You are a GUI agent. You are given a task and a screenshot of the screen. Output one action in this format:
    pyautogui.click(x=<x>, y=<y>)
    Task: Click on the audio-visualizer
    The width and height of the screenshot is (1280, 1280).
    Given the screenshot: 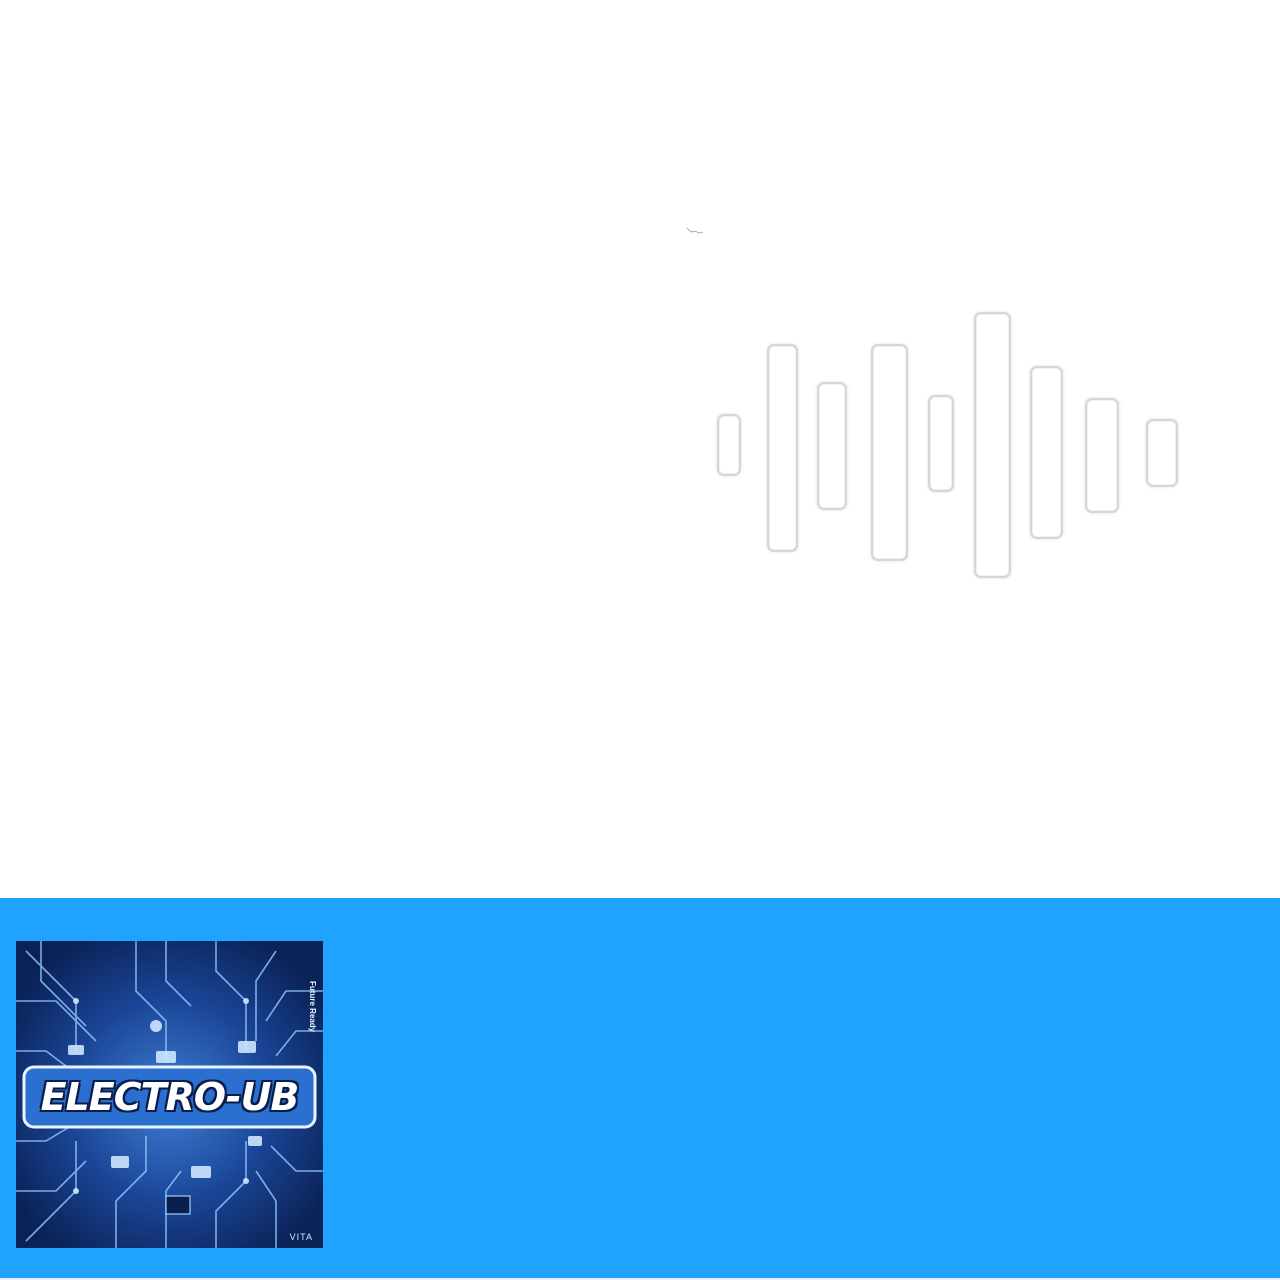 What is the action you would take?
    pyautogui.click(x=950, y=445)
    